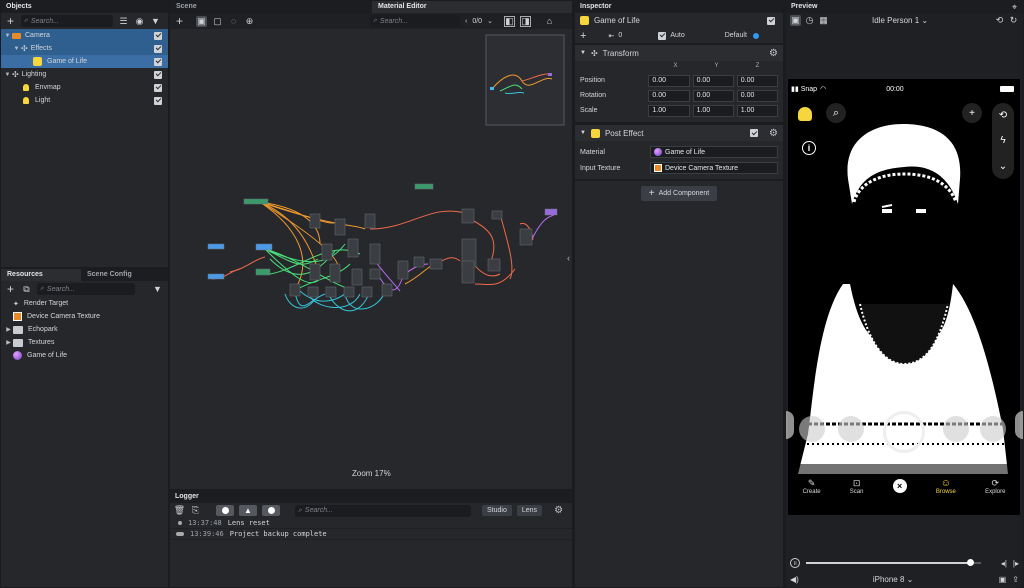  Describe the element at coordinates (109, 275) in the screenshot. I see `tab-scene-config: Scene Config` at that location.